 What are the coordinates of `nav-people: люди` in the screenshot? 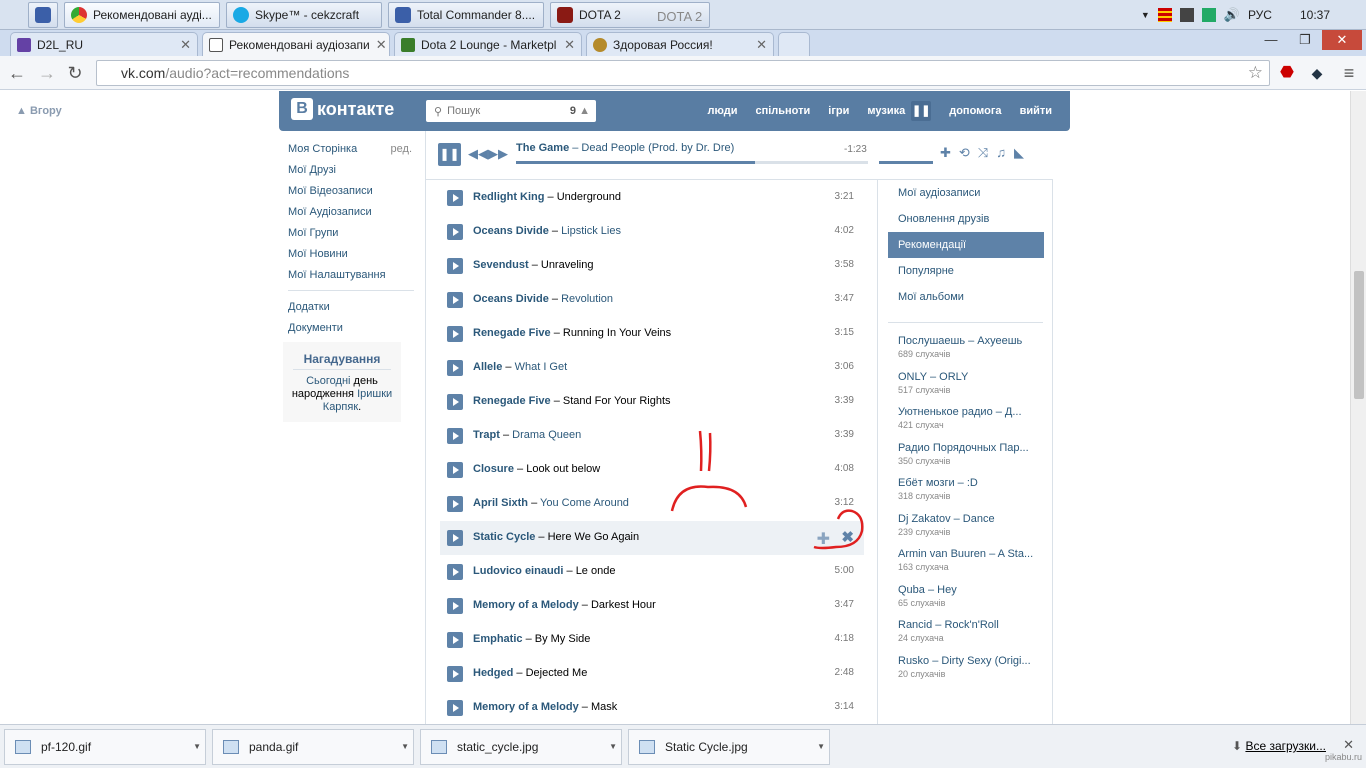 It's located at (722, 111).